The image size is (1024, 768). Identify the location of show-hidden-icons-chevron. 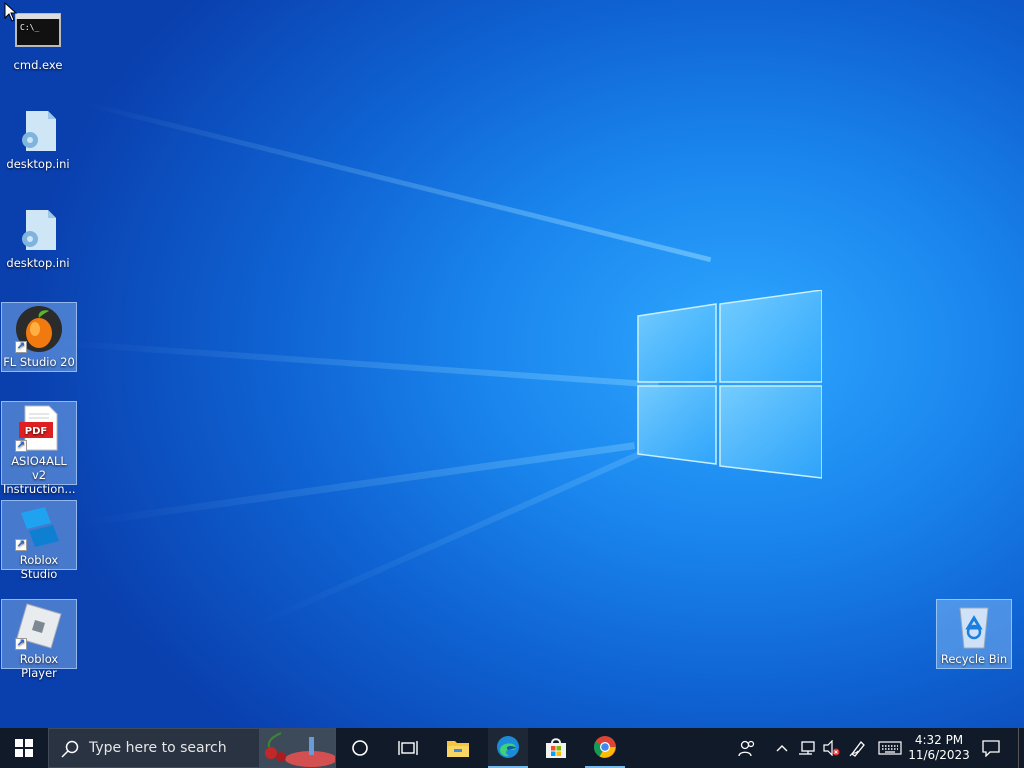
(782, 748).